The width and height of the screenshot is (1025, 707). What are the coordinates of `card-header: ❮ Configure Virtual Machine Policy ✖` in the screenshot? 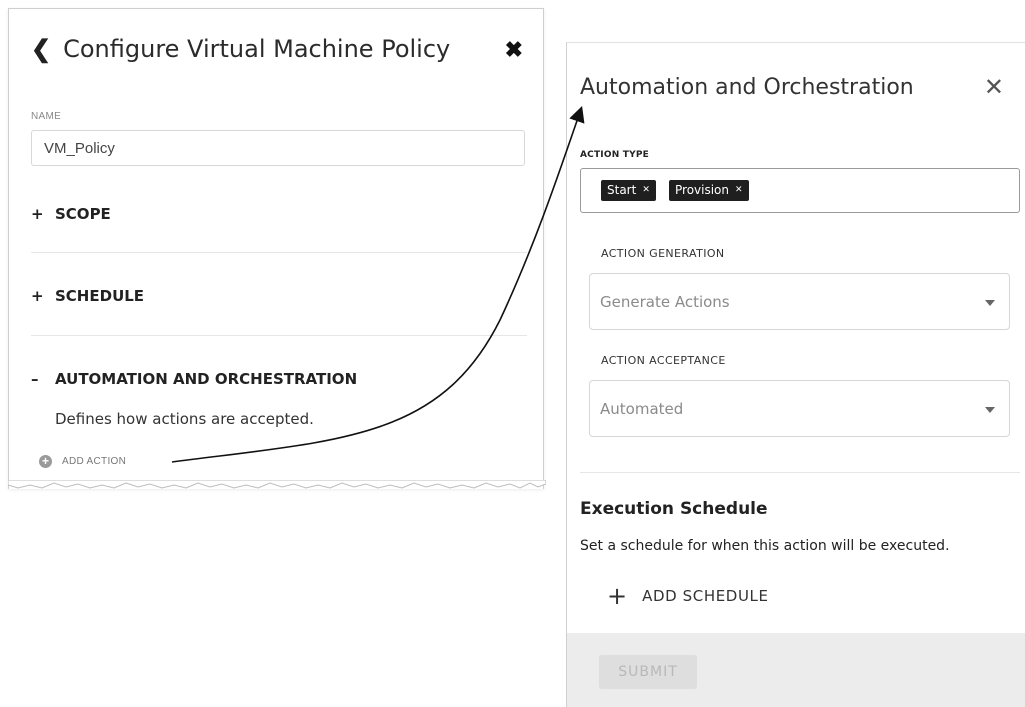 It's located at (278, 49).